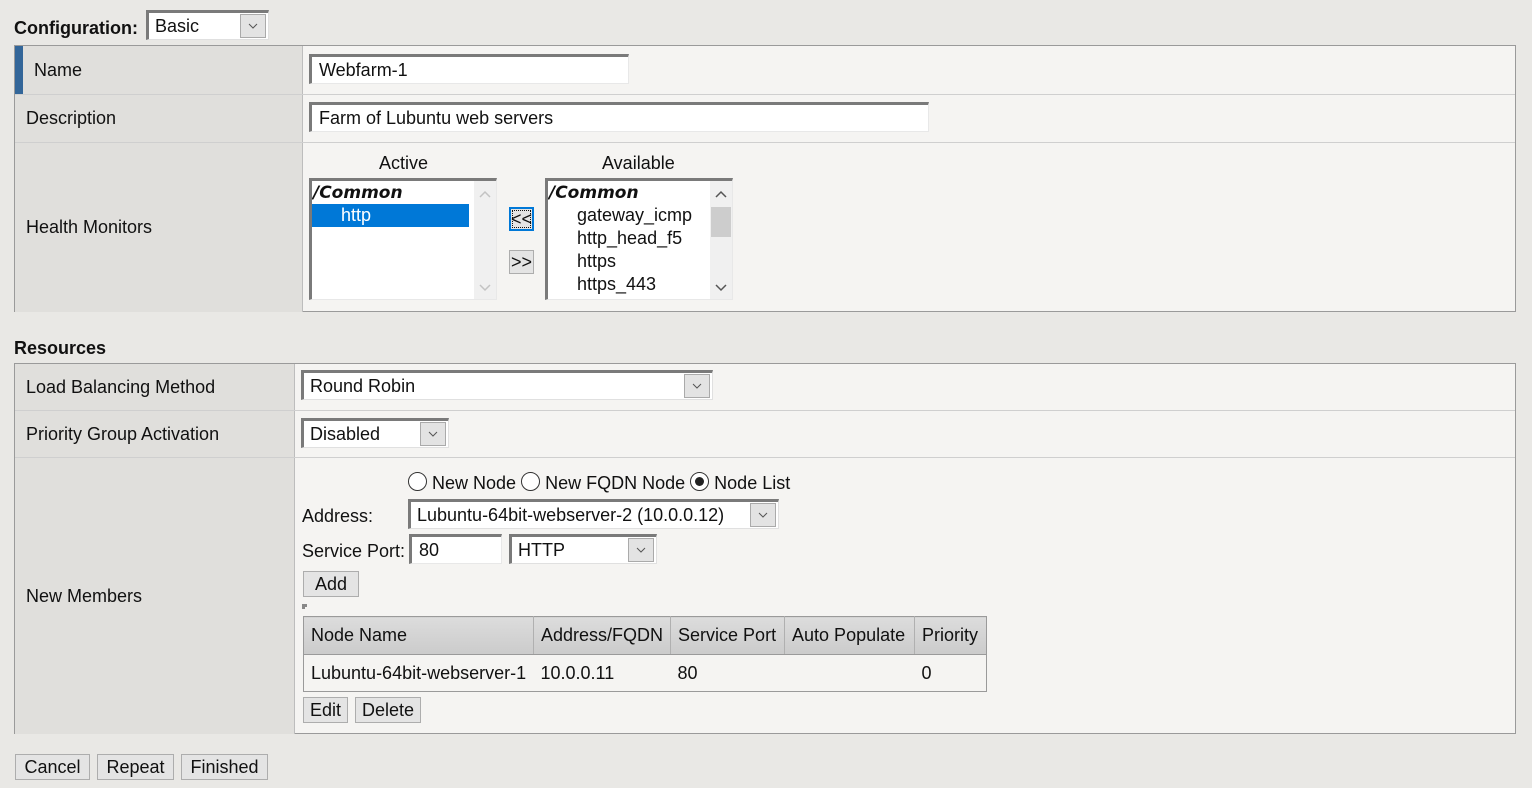 This screenshot has height=788, width=1532. I want to click on service-port-input: 80, so click(455, 549).